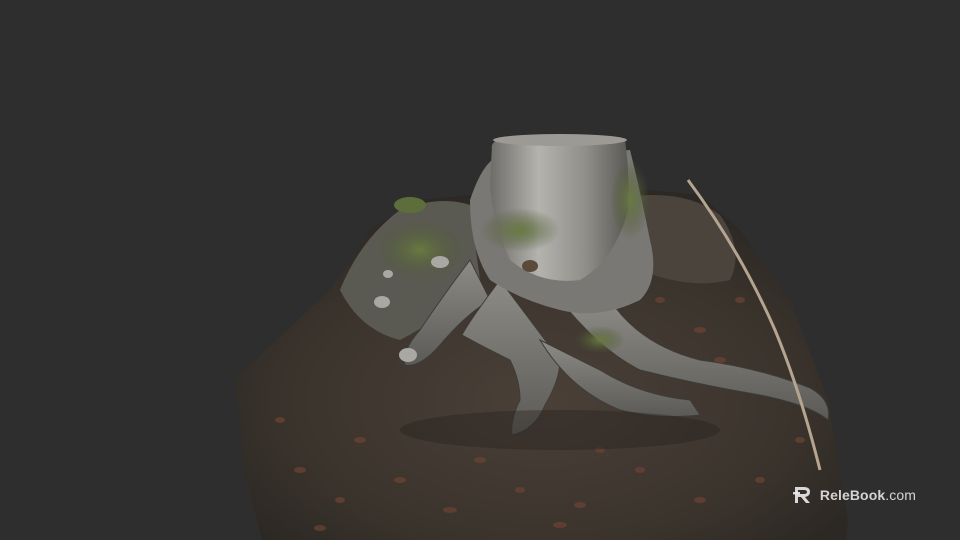 The height and width of the screenshot is (540, 960). I want to click on watermark-text: ReleBook.com, so click(868, 495).